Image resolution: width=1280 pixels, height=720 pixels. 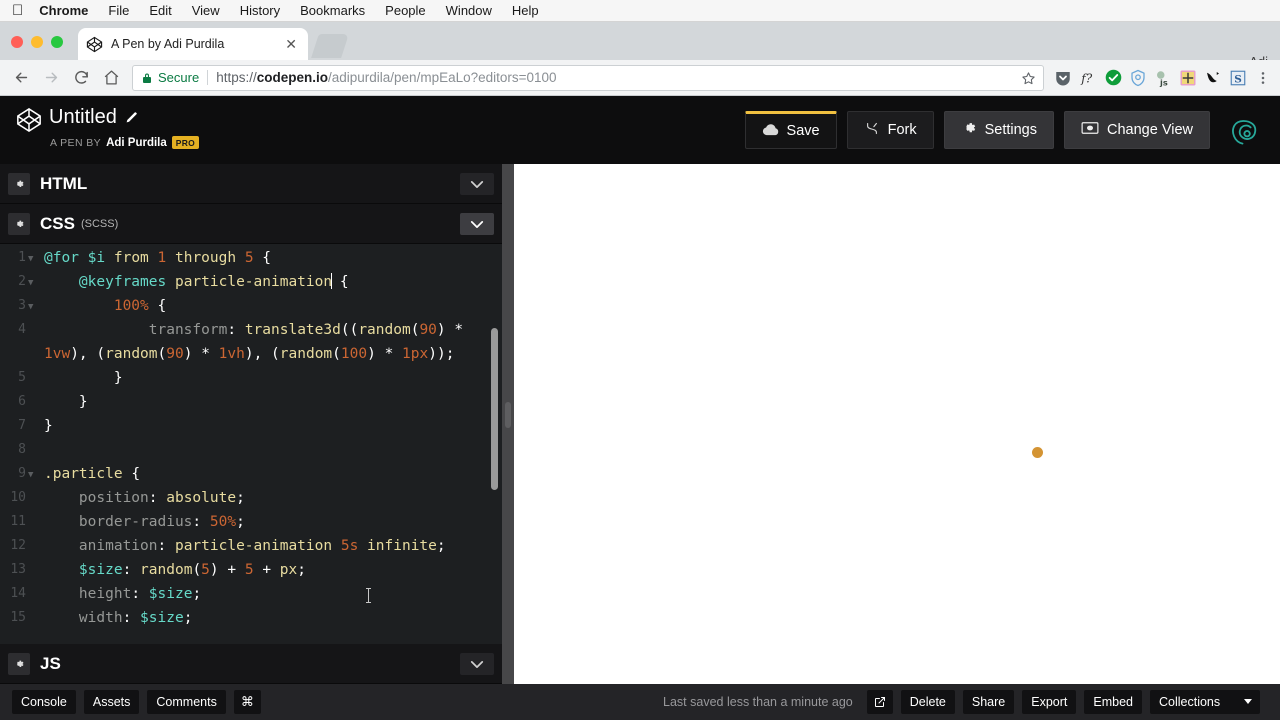 What do you see at coordinates (1263, 78) in the screenshot?
I see `chrome-menu-icon` at bounding box center [1263, 78].